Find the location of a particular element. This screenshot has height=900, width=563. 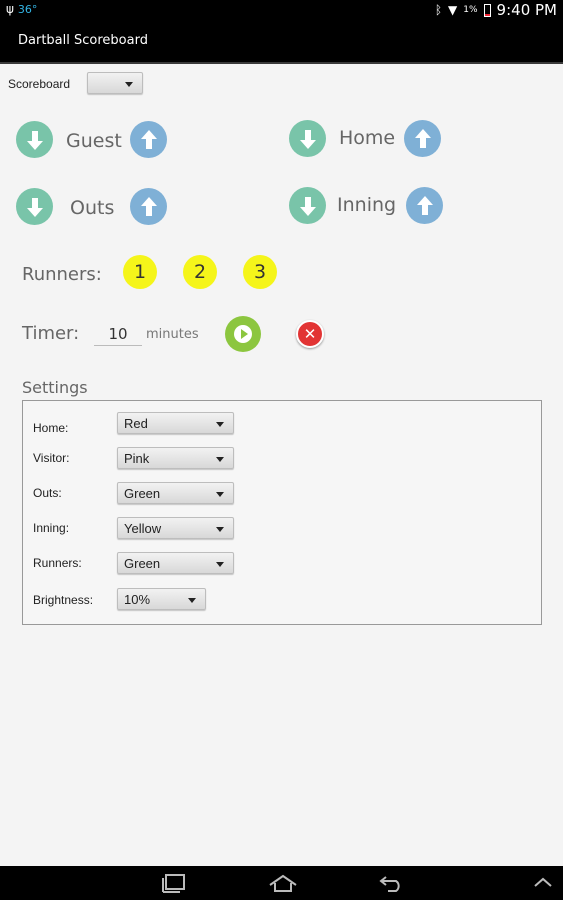

runner-base-3: 3 is located at coordinates (260, 272).